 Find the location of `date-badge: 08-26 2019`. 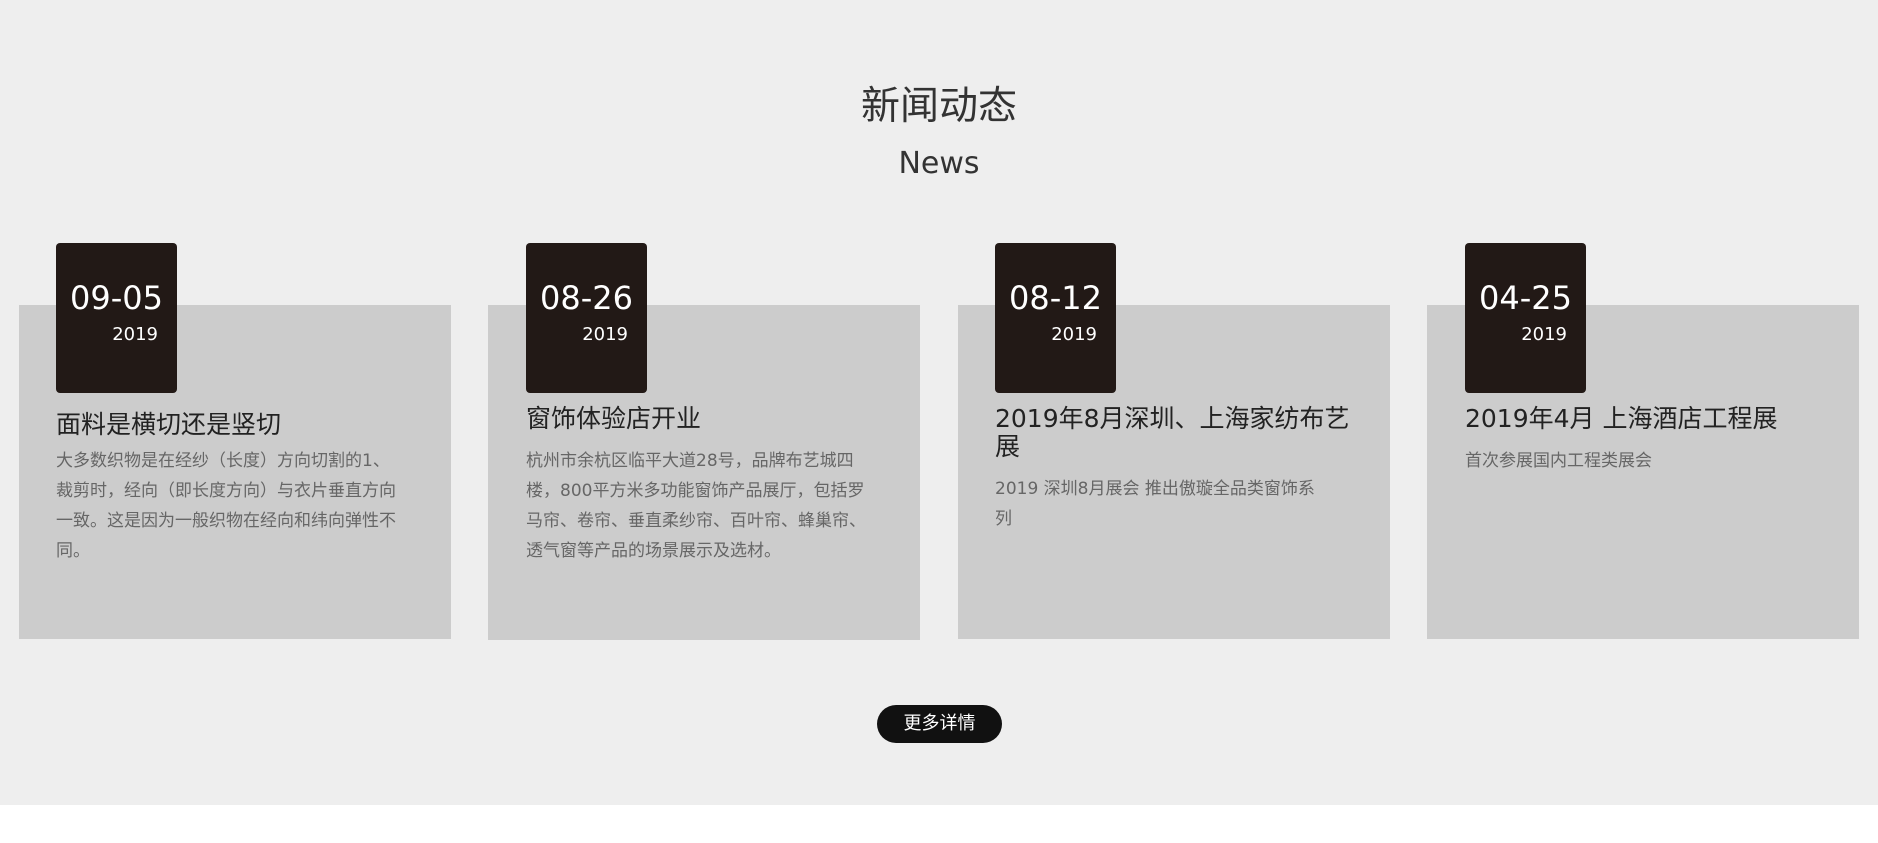

date-badge: 08-26 2019 is located at coordinates (586, 318).